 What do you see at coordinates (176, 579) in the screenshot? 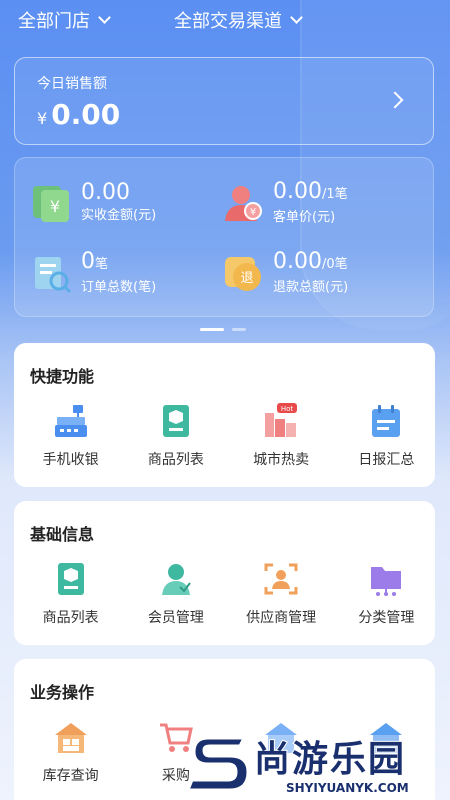
I see `member-icon` at bounding box center [176, 579].